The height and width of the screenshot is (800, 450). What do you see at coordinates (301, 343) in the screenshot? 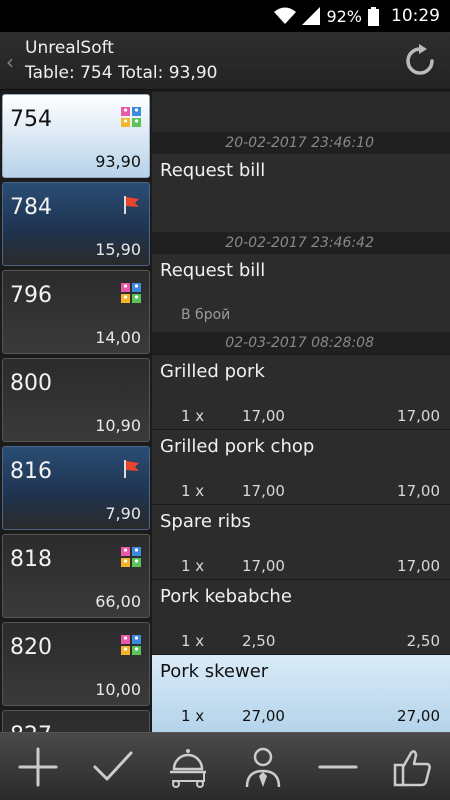
I see `timestamp-row: 02-03-2017 08:28:08` at bounding box center [301, 343].